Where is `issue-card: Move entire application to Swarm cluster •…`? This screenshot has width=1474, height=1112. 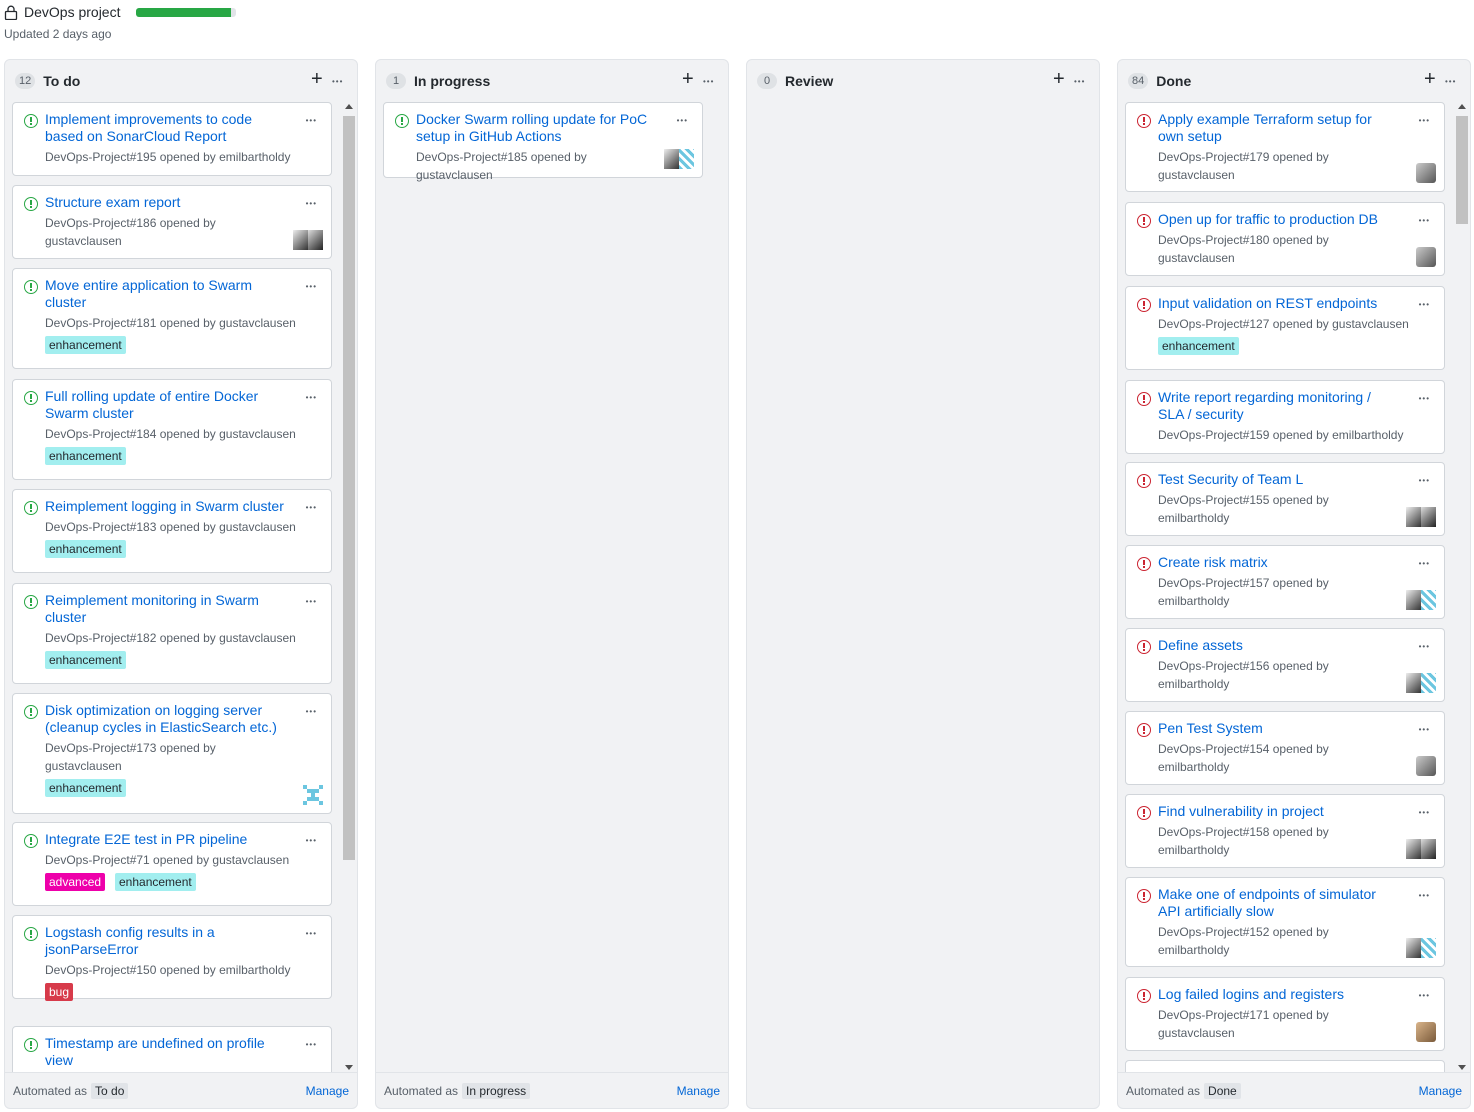 issue-card: Move entire application to Swarm cluster •… is located at coordinates (172, 318).